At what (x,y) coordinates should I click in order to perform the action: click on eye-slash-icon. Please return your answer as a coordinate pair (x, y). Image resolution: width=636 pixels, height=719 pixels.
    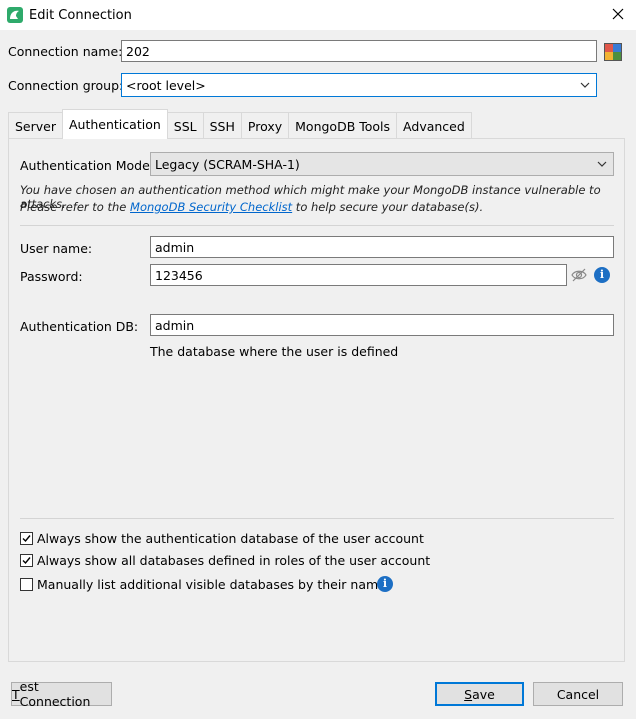
    Looking at the image, I should click on (579, 275).